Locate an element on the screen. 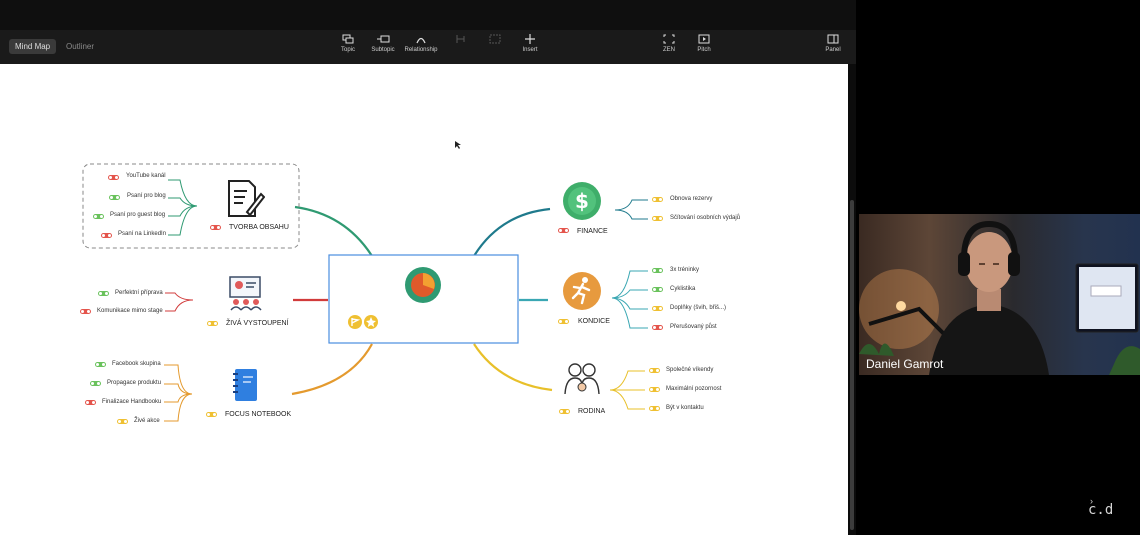 Image resolution: width=1140 pixels, height=535 pixels. subtopic-label: Obnova rezervy is located at coordinates (691, 199).